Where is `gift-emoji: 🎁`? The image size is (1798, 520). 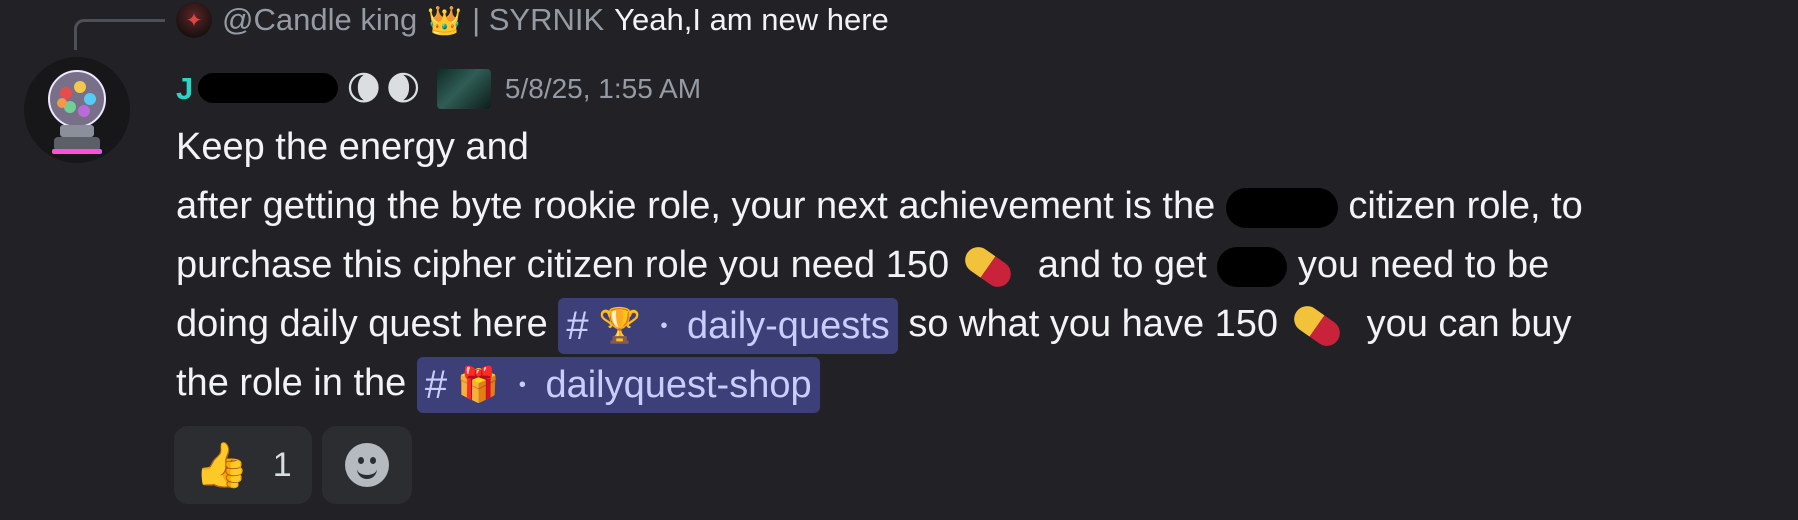
gift-emoji: 🎁 is located at coordinates (478, 384).